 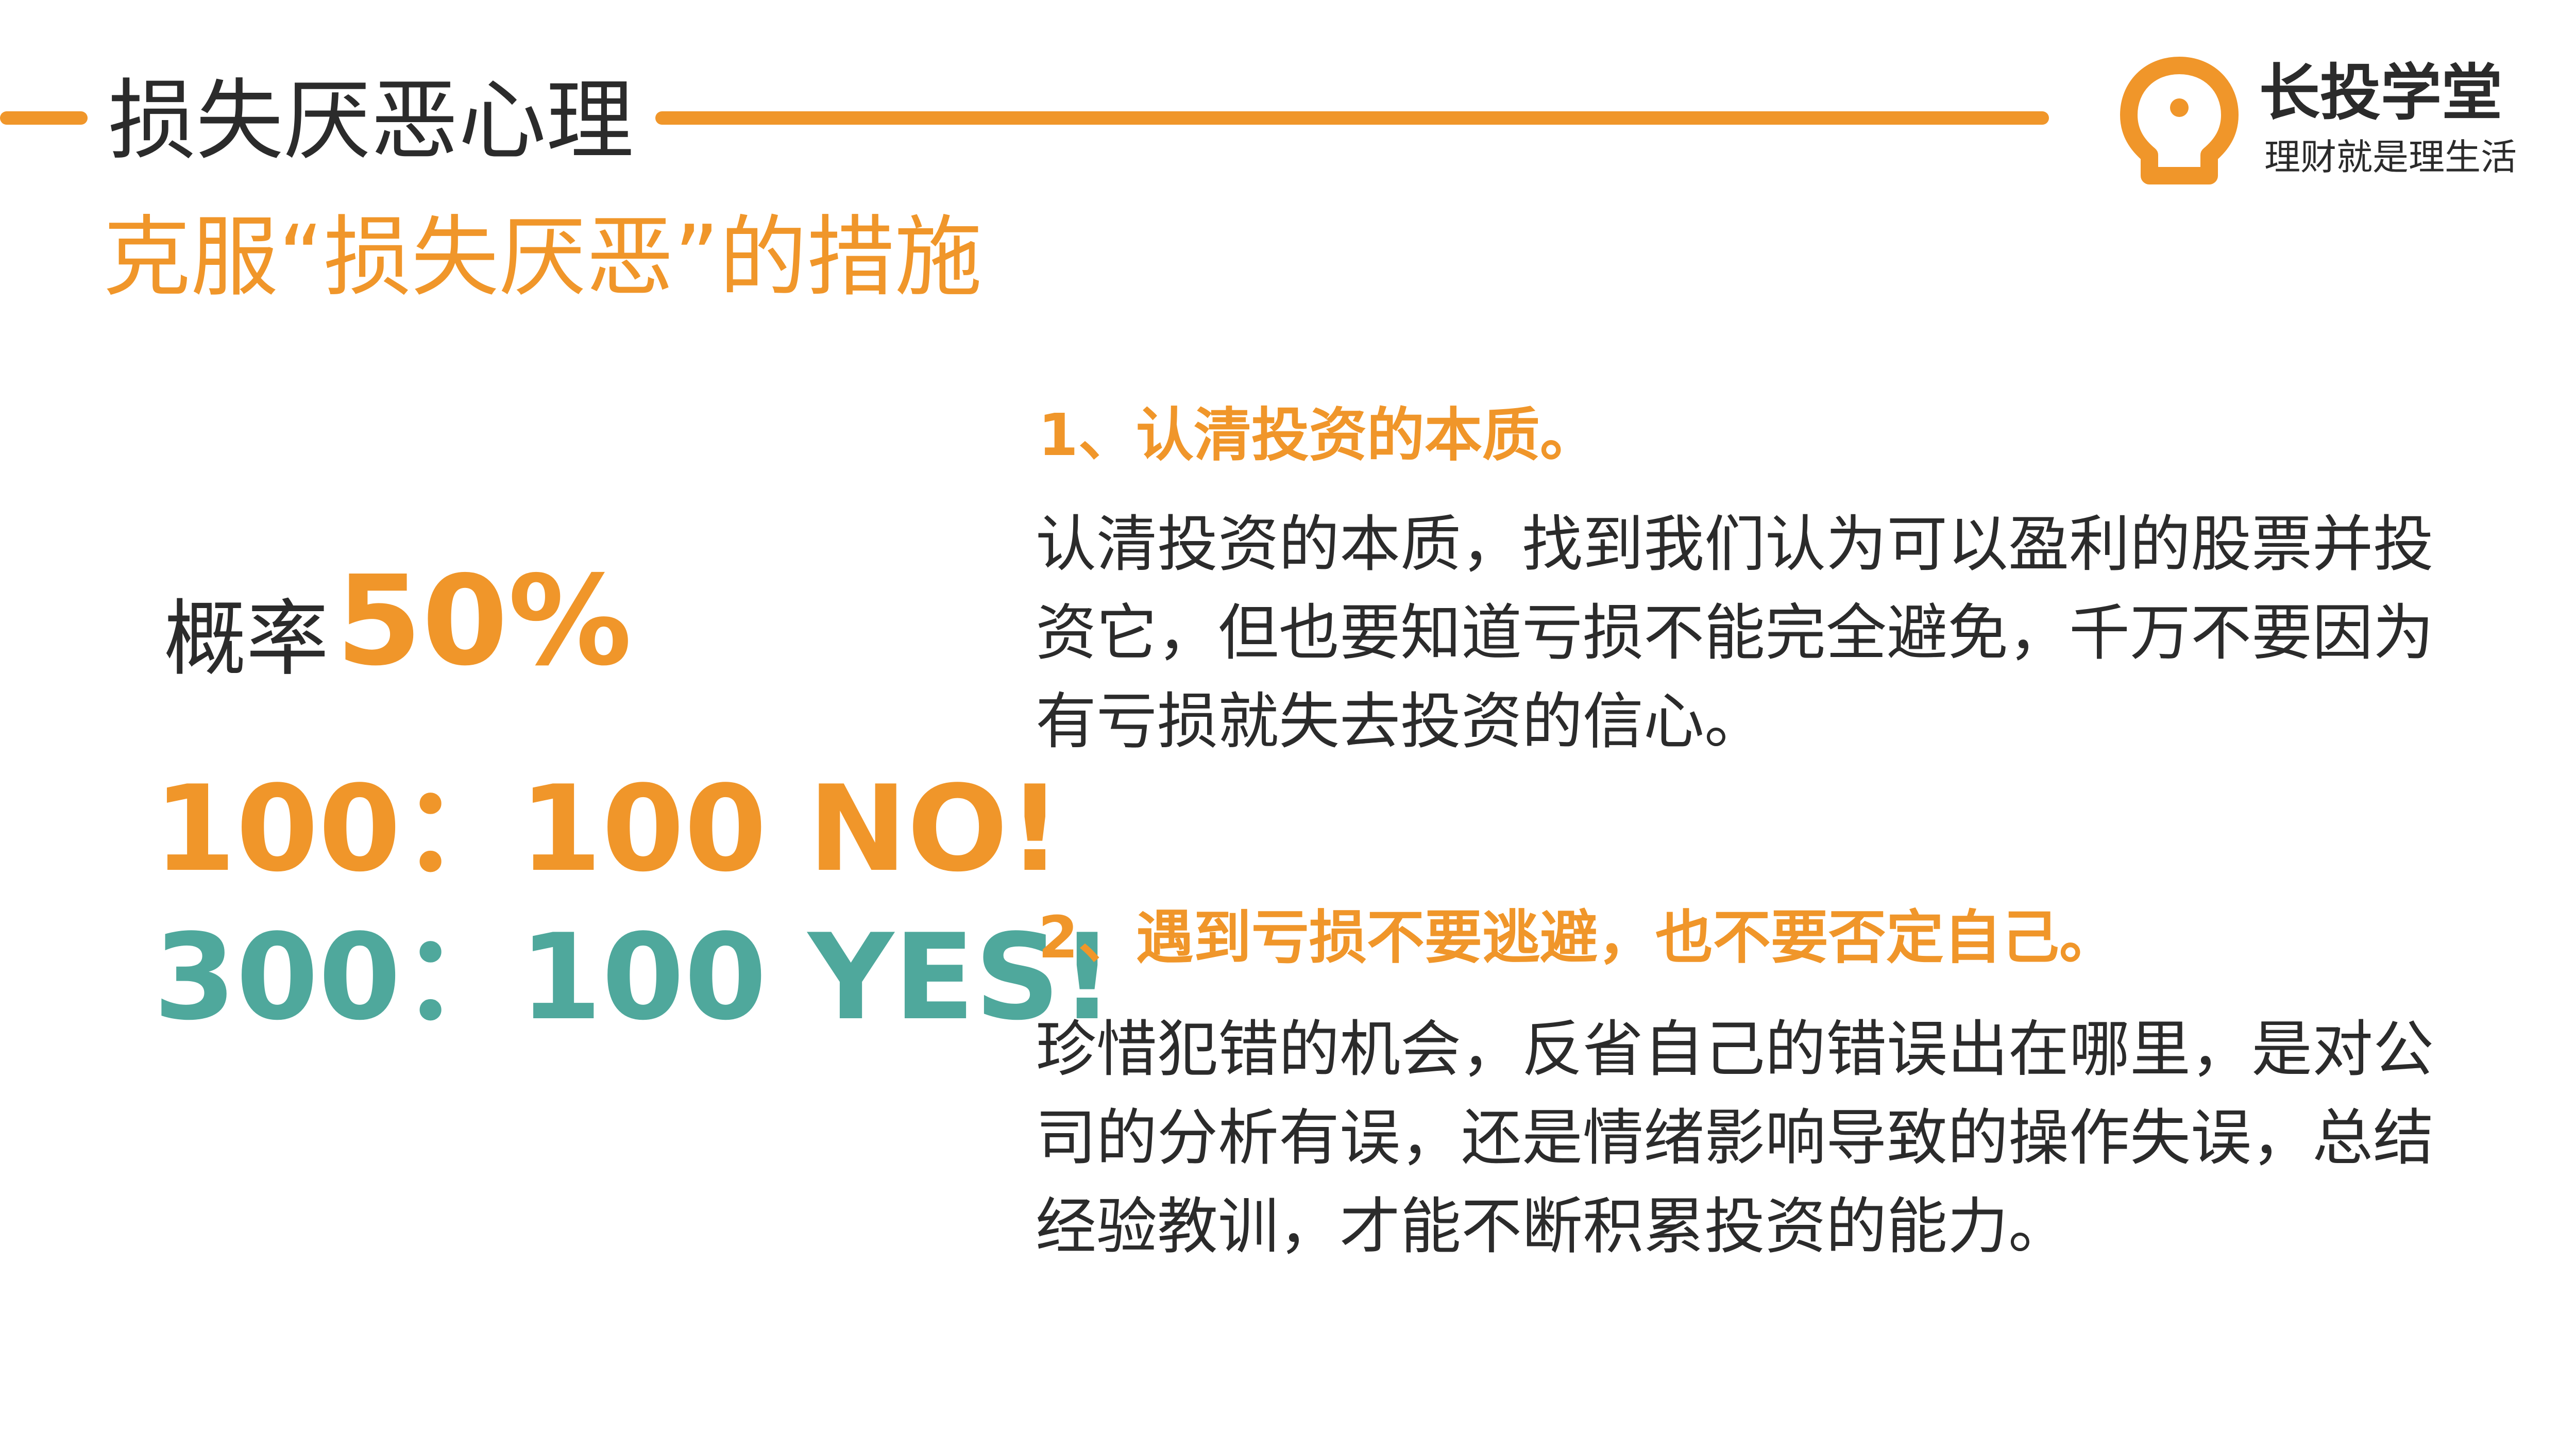 What do you see at coordinates (608, 829) in the screenshot?
I see `ratio-no: 100：100 NO!` at bounding box center [608, 829].